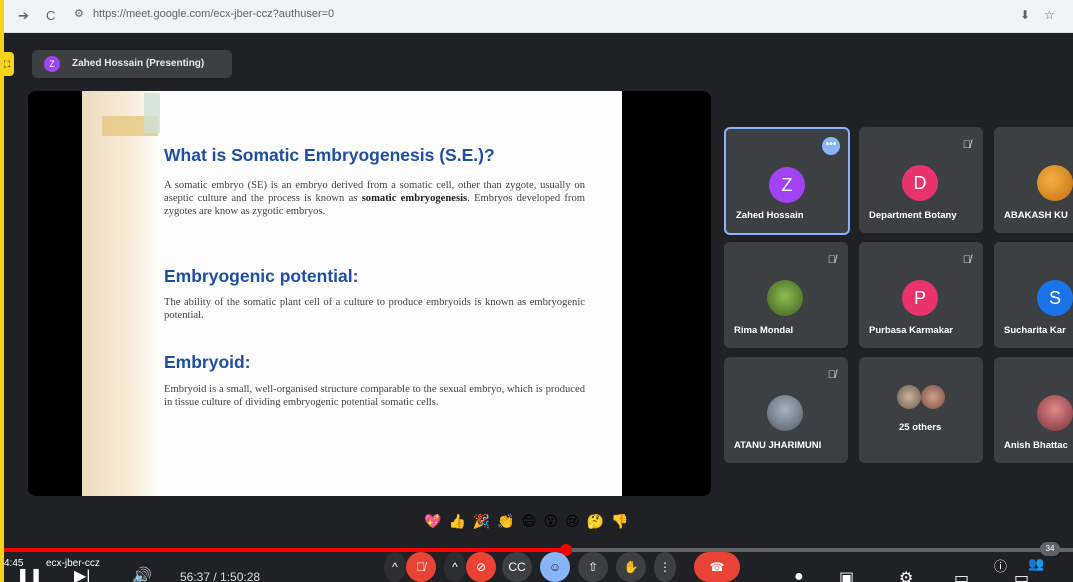 The width and height of the screenshot is (1073, 582). What do you see at coordinates (395, 567) in the screenshot?
I see `mic-options-icon: ^` at bounding box center [395, 567].